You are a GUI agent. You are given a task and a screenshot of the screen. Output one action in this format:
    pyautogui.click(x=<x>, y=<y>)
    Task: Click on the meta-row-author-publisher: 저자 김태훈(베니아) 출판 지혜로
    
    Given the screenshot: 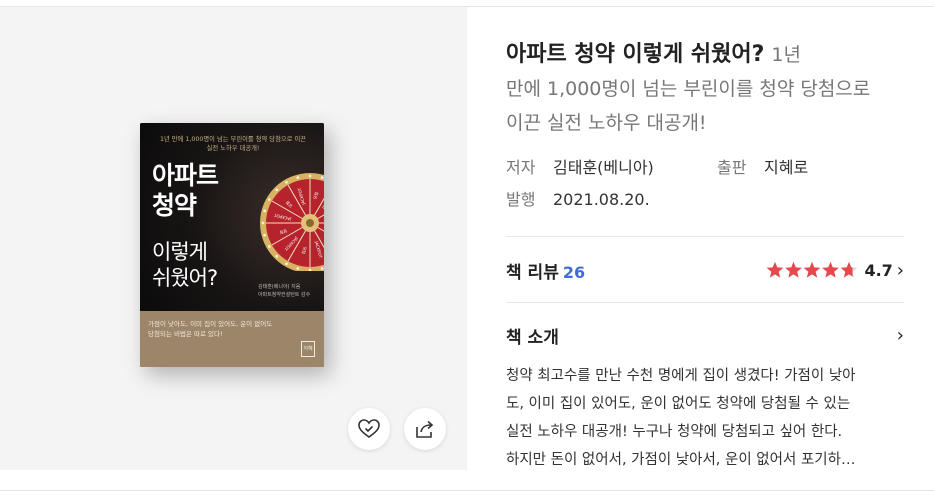 What is the action you would take?
    pyautogui.click(x=657, y=168)
    